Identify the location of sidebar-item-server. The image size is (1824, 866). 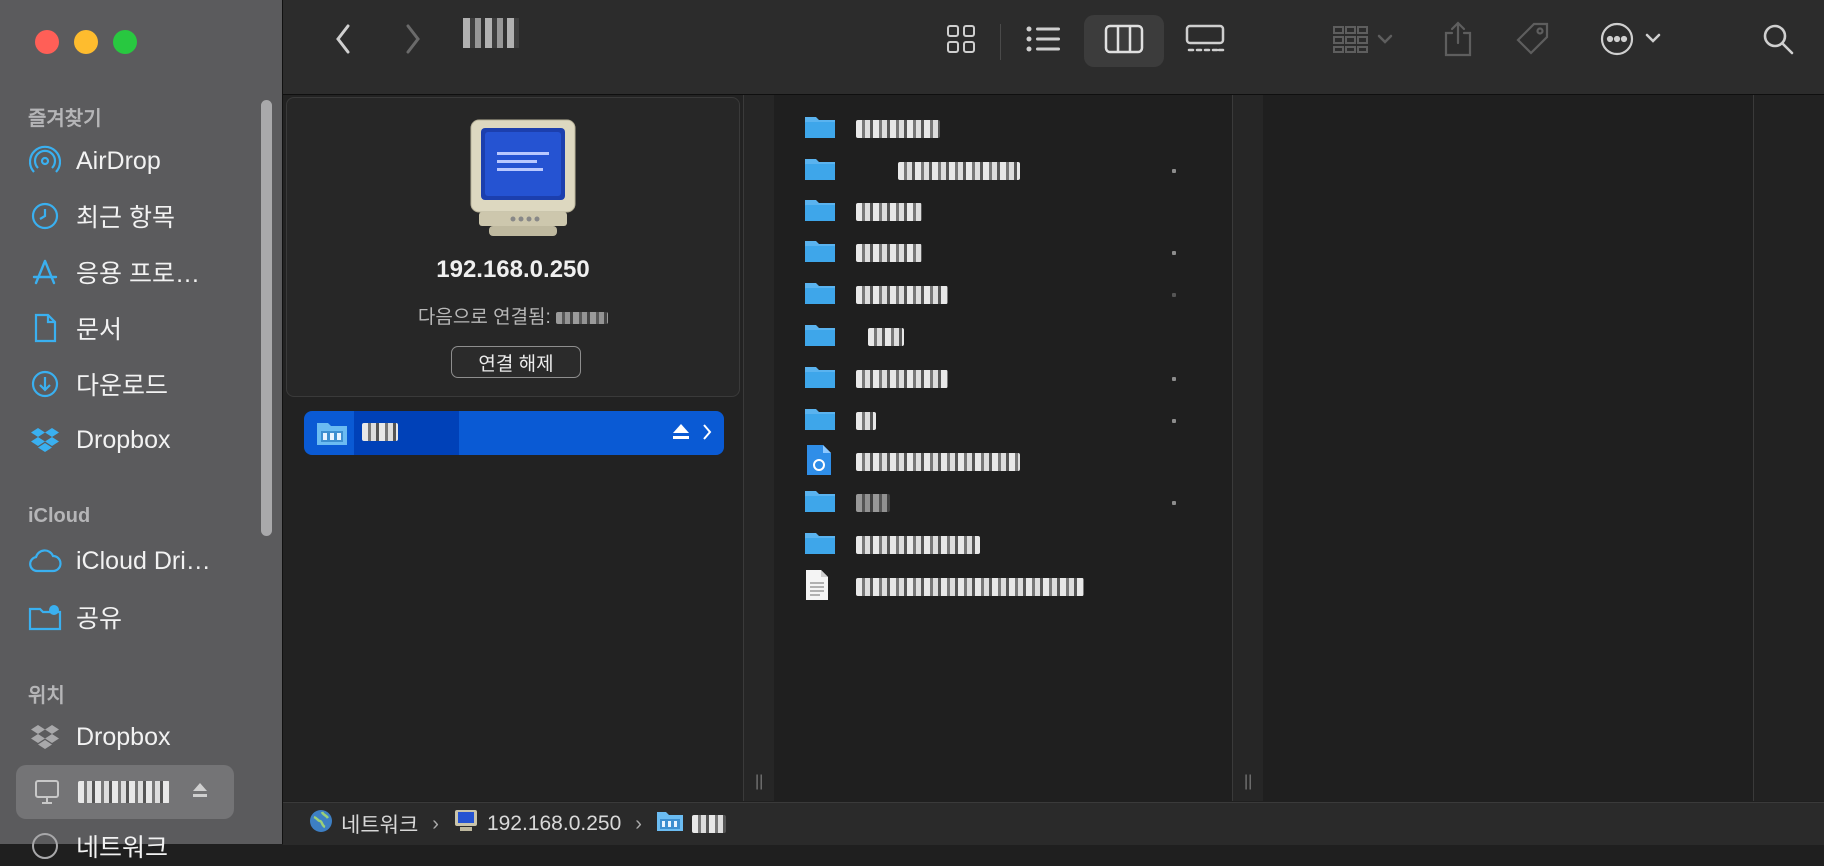
(125, 792).